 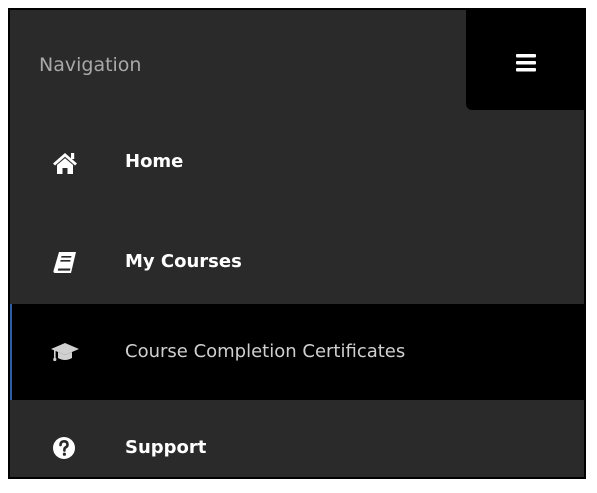 I want to click on nav-item-label: My Courses, so click(x=183, y=261).